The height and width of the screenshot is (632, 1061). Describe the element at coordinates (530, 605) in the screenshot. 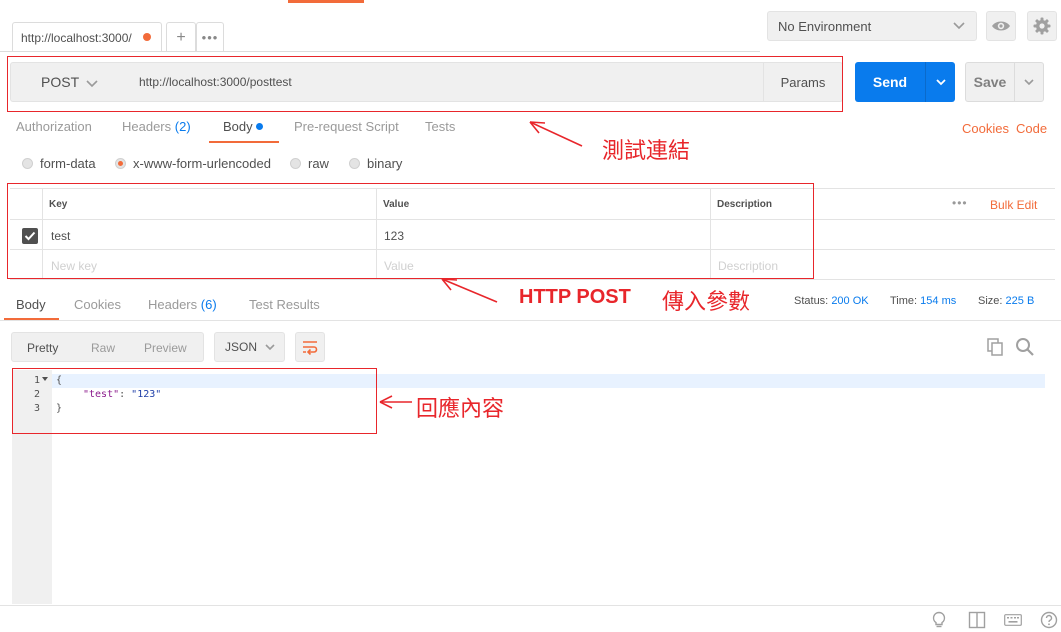

I see `footer-divider` at that location.